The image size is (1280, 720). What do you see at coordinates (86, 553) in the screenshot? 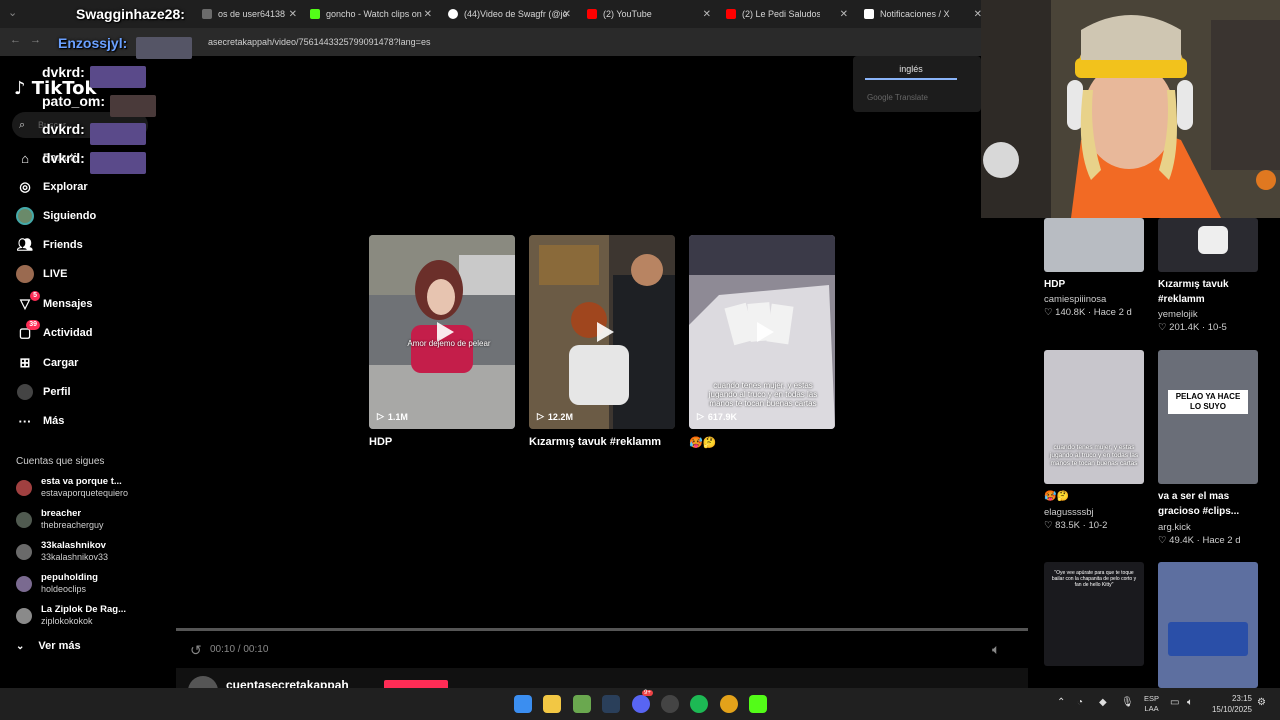
I see `following-item: 33kalashnikov 33kalashnikov33` at bounding box center [86, 553].